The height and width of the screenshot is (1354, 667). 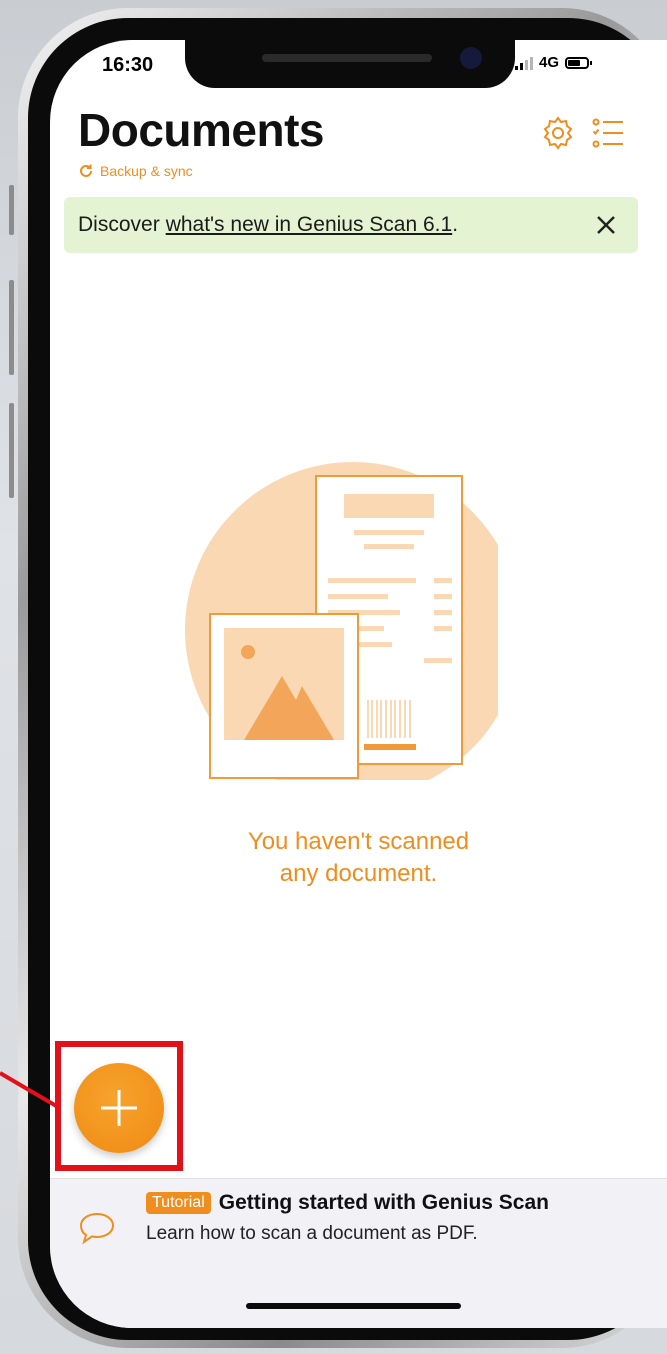 I want to click on sync-icon, so click(x=86, y=170).